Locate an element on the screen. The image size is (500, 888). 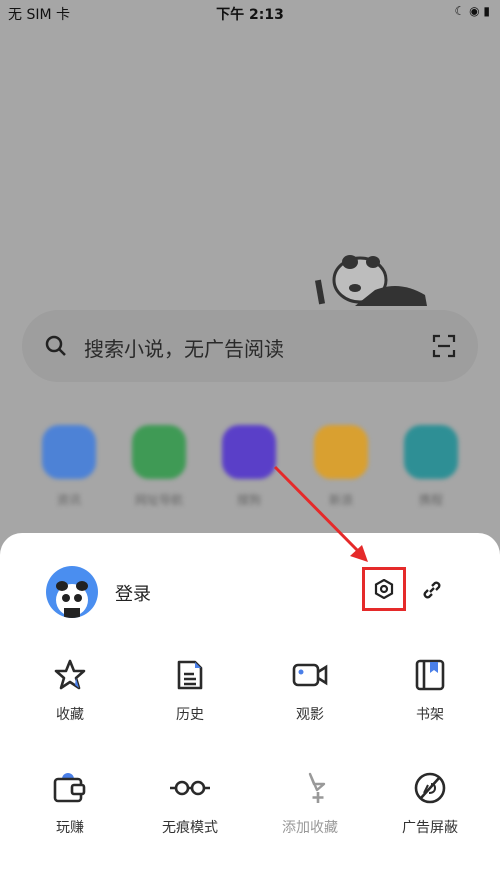
settings-icon is located at coordinates (384, 589).